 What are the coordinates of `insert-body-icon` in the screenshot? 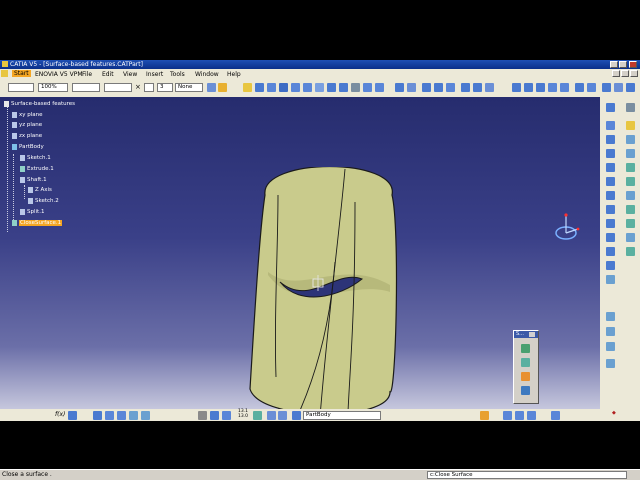 It's located at (438, 87).